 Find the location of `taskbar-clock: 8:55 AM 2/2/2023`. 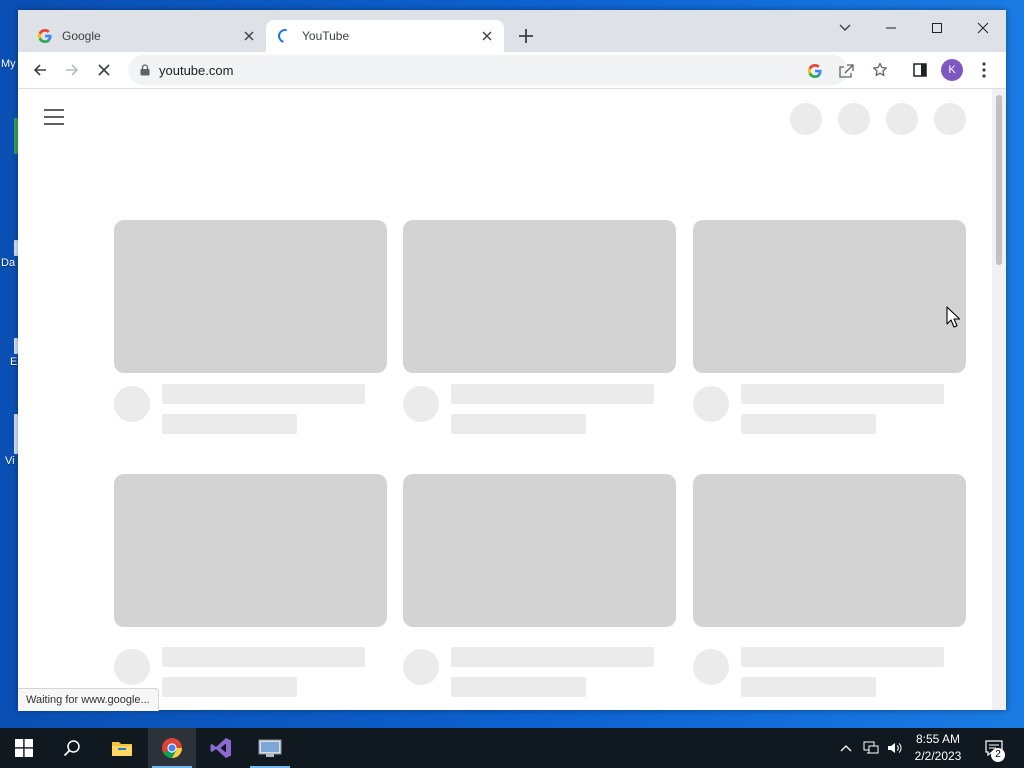

taskbar-clock: 8:55 AM 2/2/2023 is located at coordinates (938, 748).